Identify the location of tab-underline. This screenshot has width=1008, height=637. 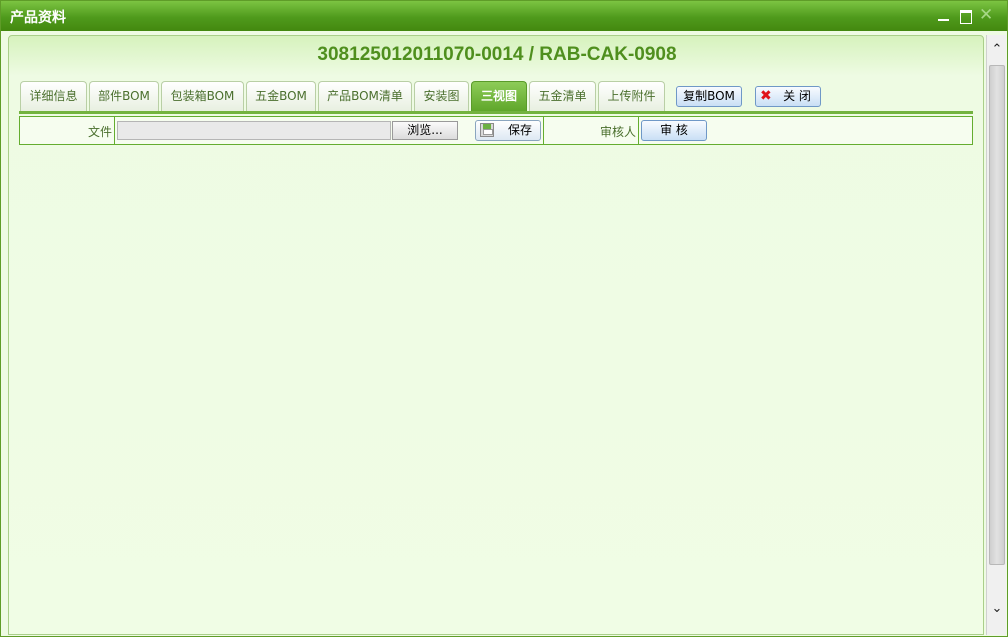
(496, 112).